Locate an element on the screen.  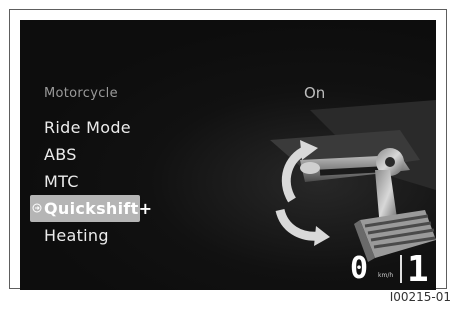
speed-unit: km/h is located at coordinates (386, 275).